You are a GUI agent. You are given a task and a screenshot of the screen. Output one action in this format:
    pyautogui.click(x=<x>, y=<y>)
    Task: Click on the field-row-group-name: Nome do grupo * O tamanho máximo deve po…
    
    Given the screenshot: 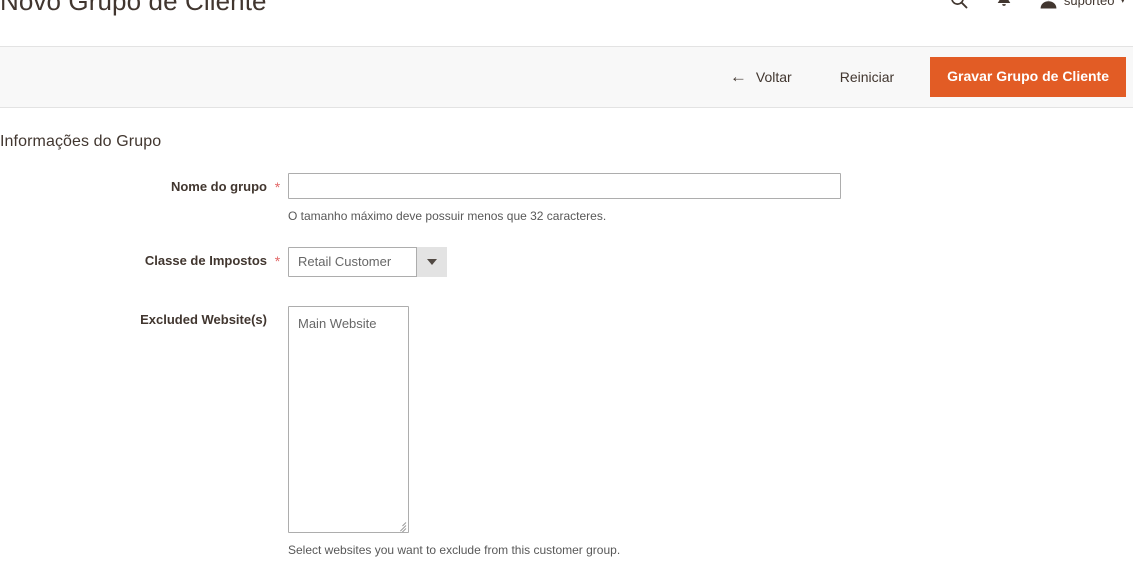 What is the action you would take?
    pyautogui.click(x=566, y=199)
    